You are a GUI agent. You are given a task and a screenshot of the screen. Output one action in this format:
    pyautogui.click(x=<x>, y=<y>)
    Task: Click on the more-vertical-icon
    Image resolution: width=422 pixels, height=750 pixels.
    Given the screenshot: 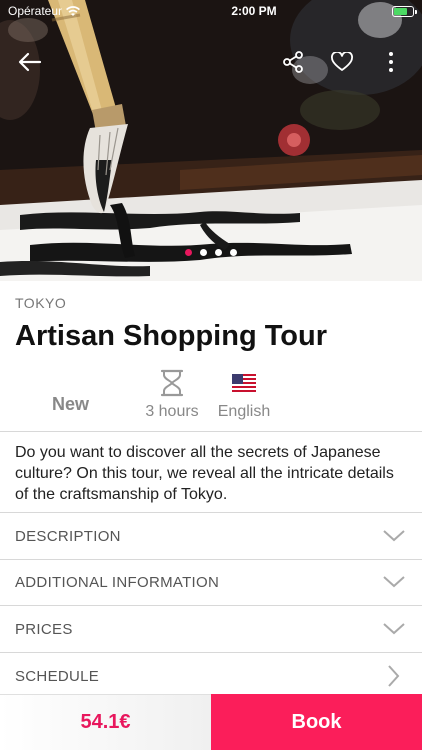 What is the action you would take?
    pyautogui.click(x=391, y=62)
    